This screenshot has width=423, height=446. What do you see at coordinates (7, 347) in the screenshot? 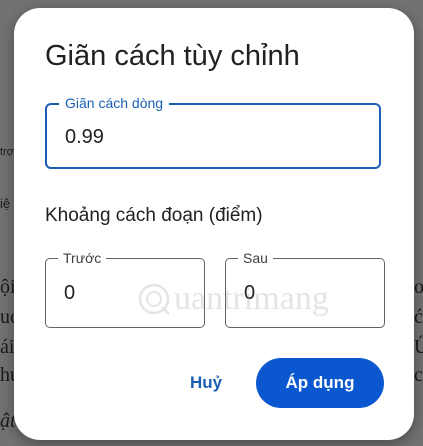
I see `background-text-fragment: ái` at bounding box center [7, 347].